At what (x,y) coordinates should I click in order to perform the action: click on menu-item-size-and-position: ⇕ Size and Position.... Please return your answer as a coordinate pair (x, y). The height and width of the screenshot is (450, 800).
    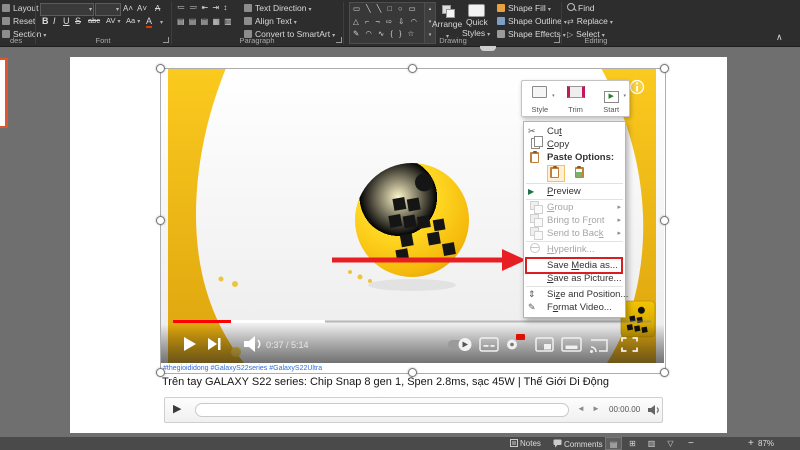
    Looking at the image, I should click on (576, 294).